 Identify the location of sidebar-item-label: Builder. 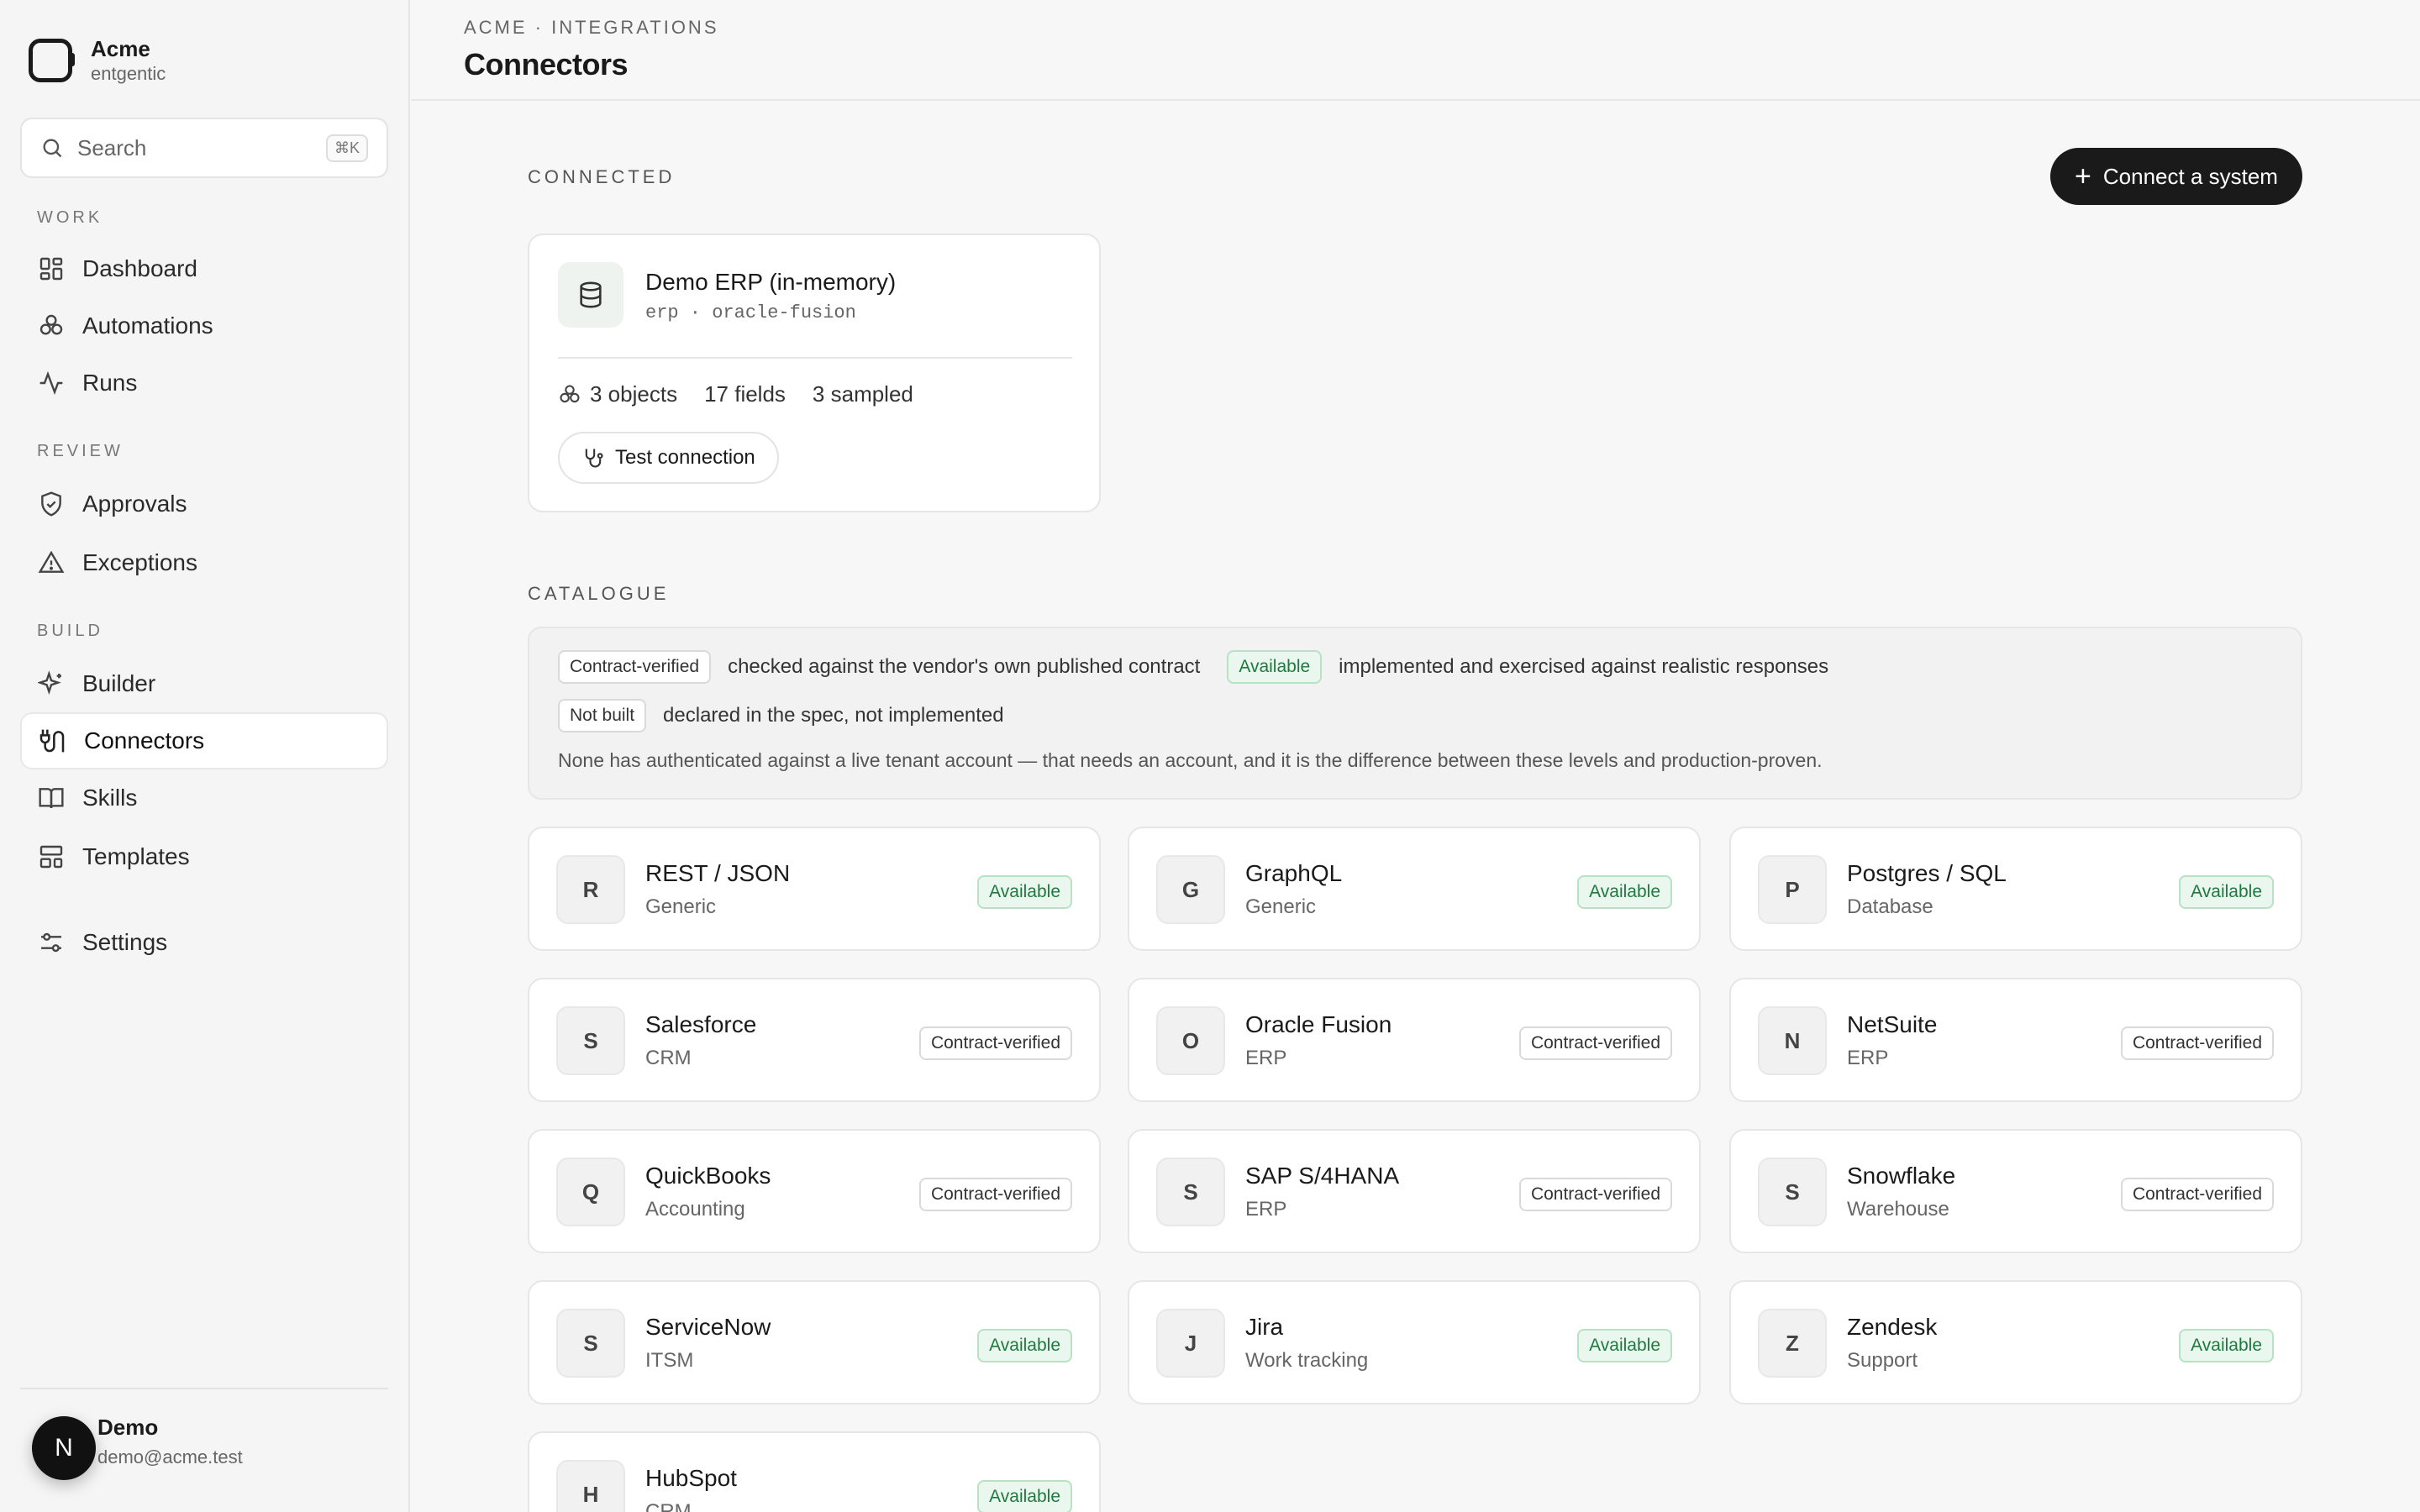
(119, 683).